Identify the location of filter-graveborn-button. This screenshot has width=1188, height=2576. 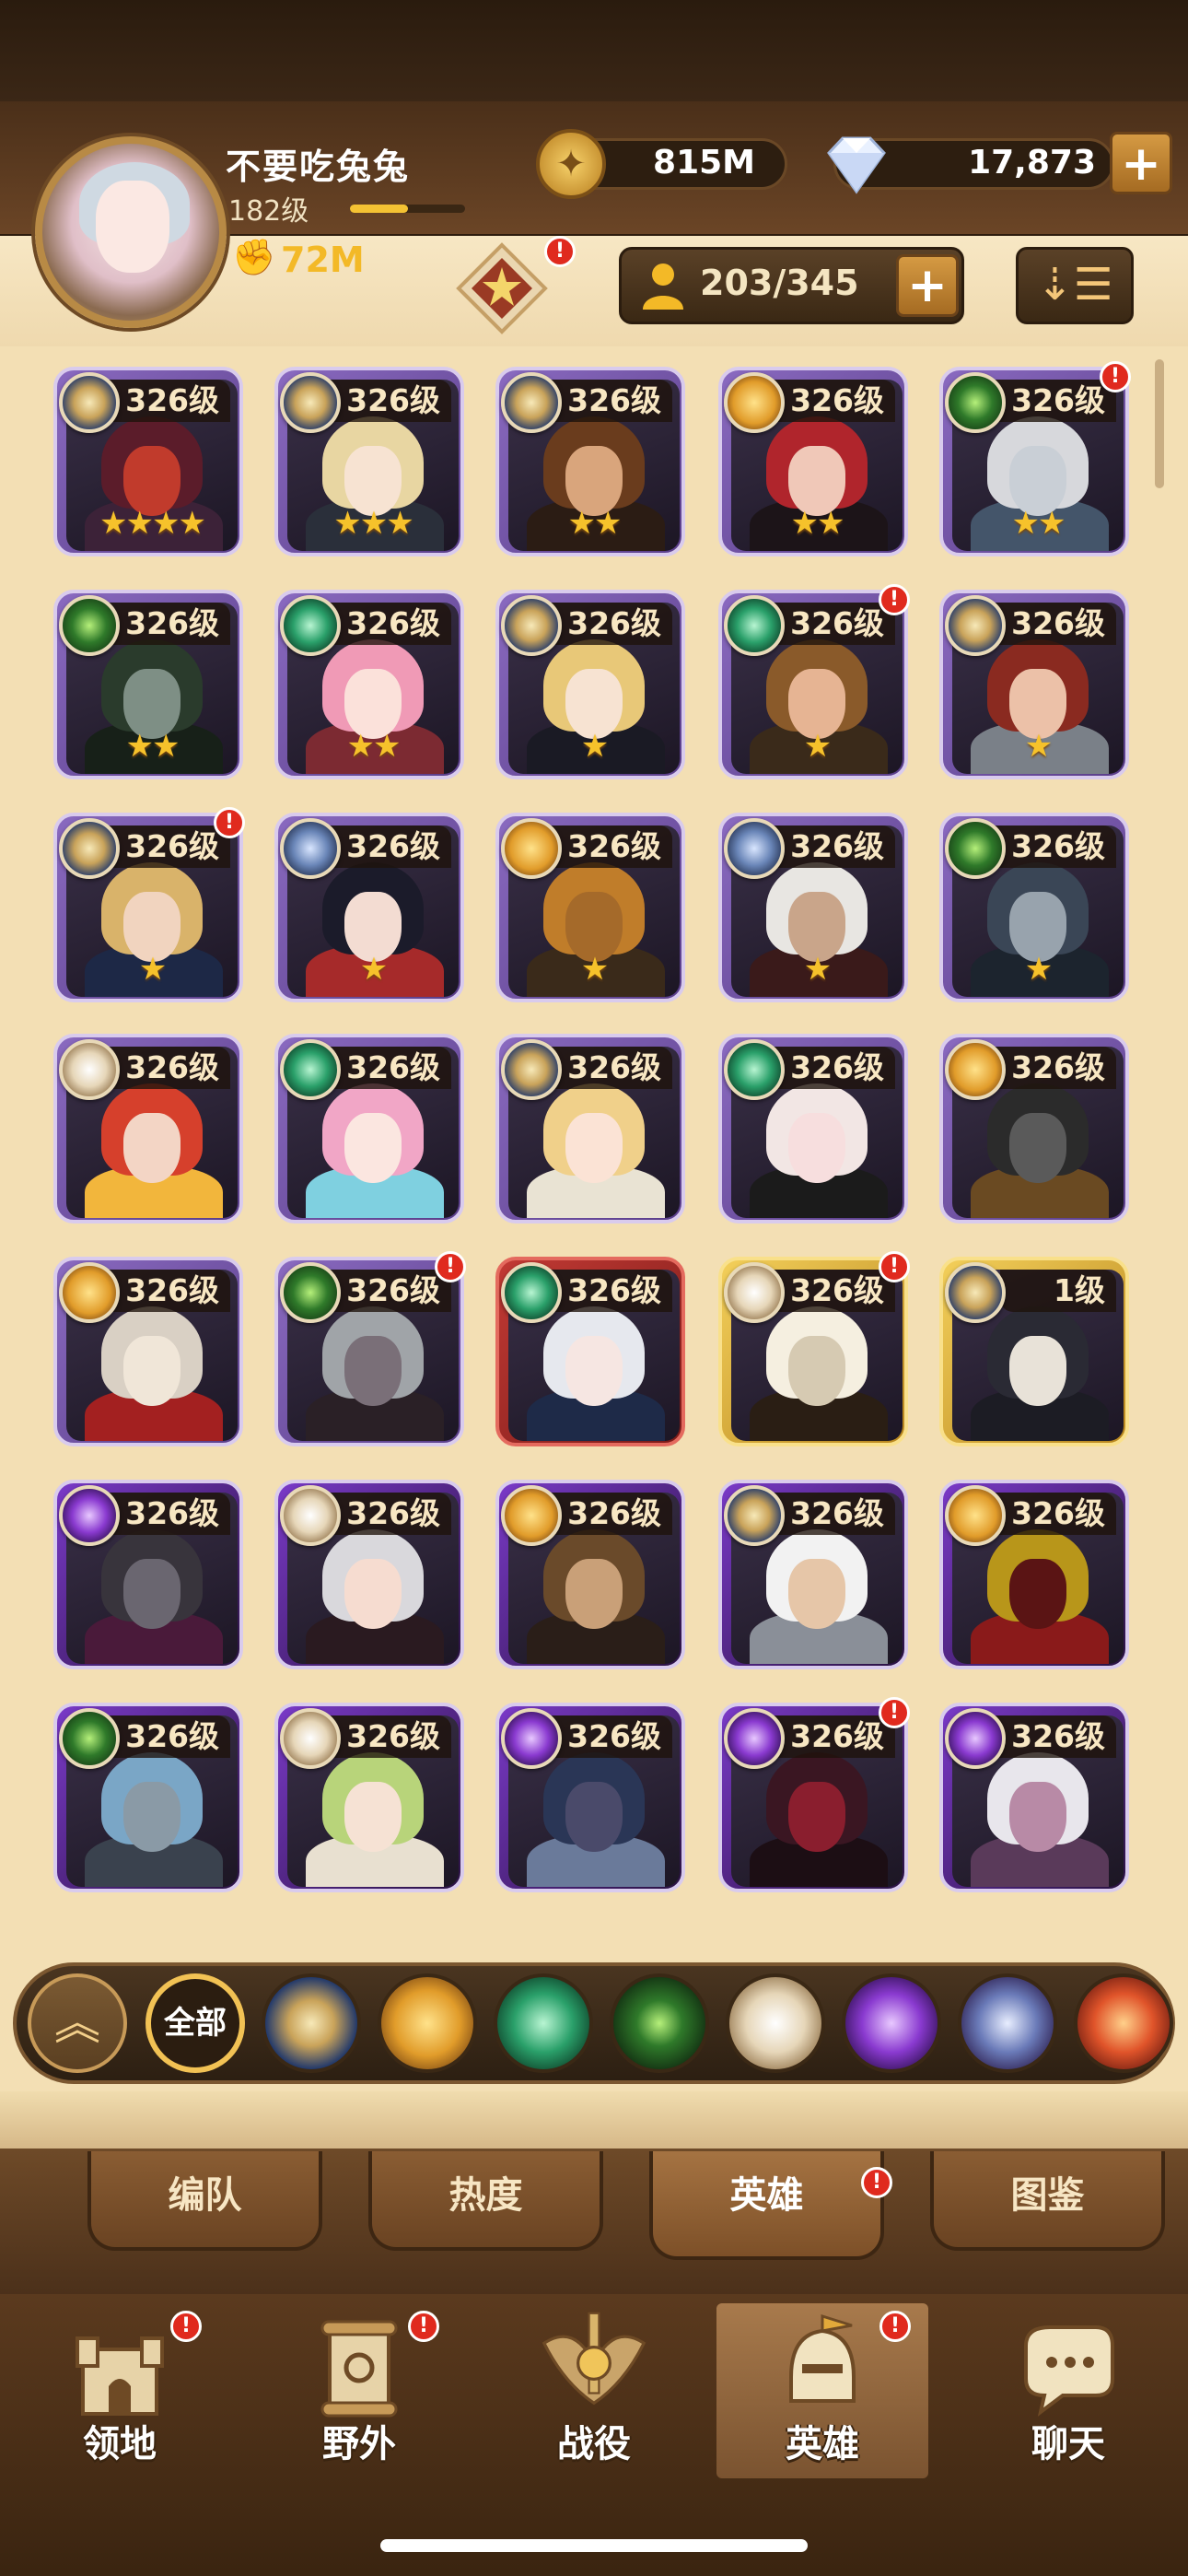
(659, 2023).